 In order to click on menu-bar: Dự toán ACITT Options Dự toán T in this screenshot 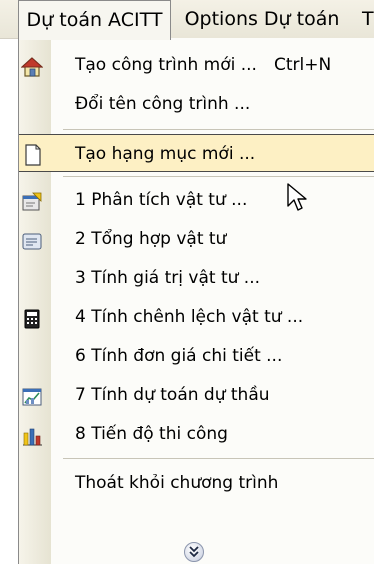, I will do `click(187, 20)`.